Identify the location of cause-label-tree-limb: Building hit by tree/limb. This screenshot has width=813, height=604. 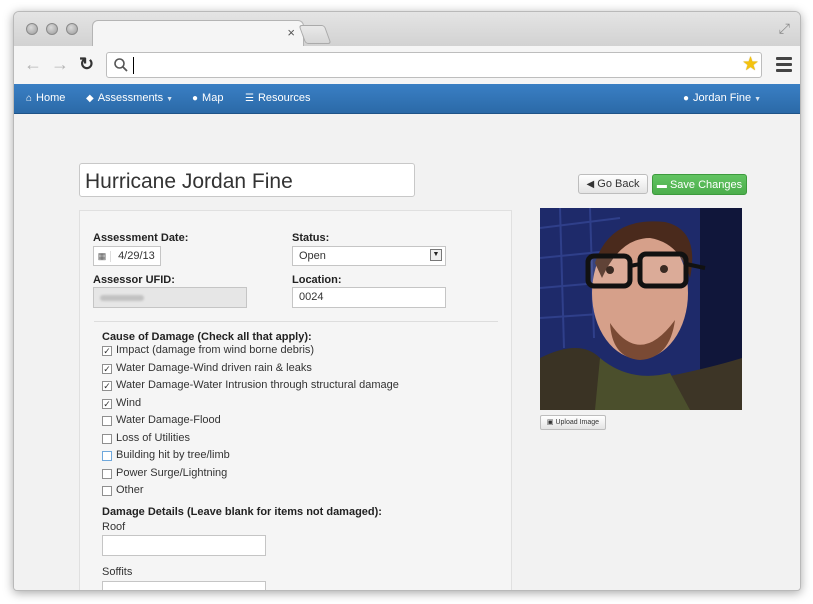
(173, 455).